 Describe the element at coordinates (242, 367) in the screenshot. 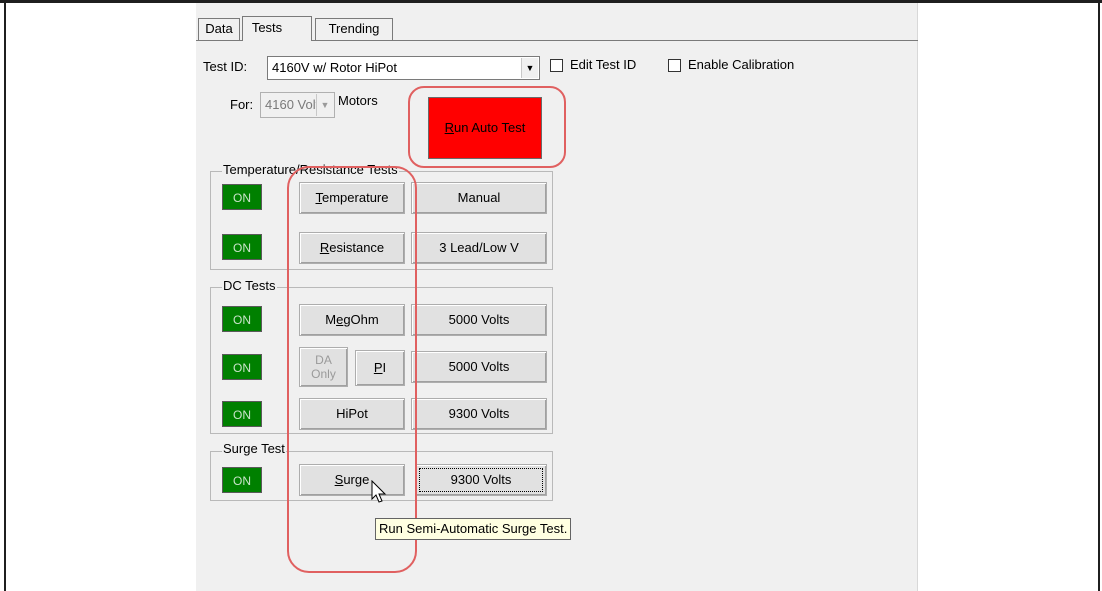

I see `pi-status-on: ON` at that location.